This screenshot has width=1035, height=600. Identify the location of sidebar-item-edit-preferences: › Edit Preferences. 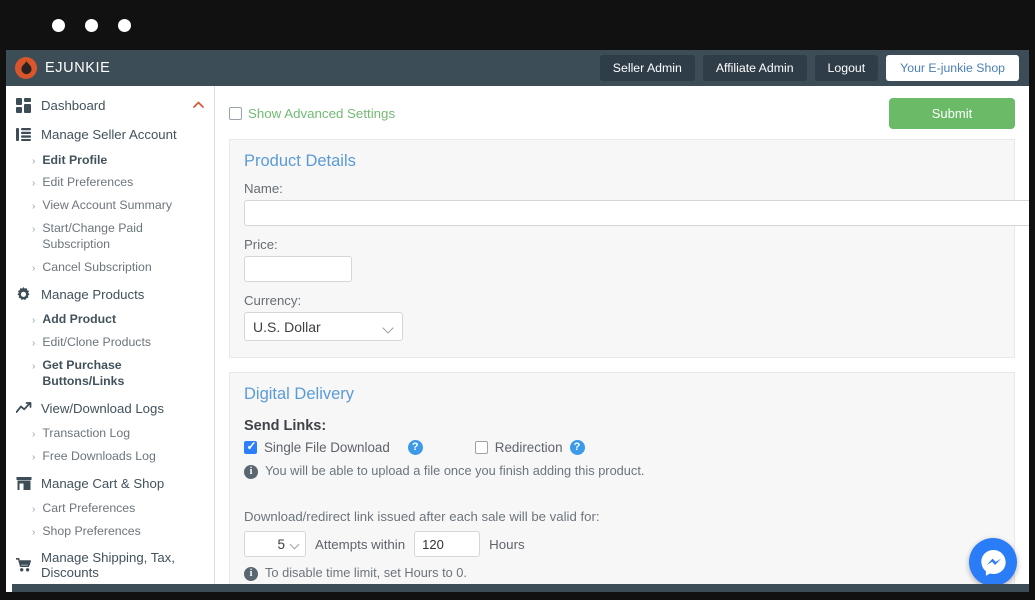
(110, 183).